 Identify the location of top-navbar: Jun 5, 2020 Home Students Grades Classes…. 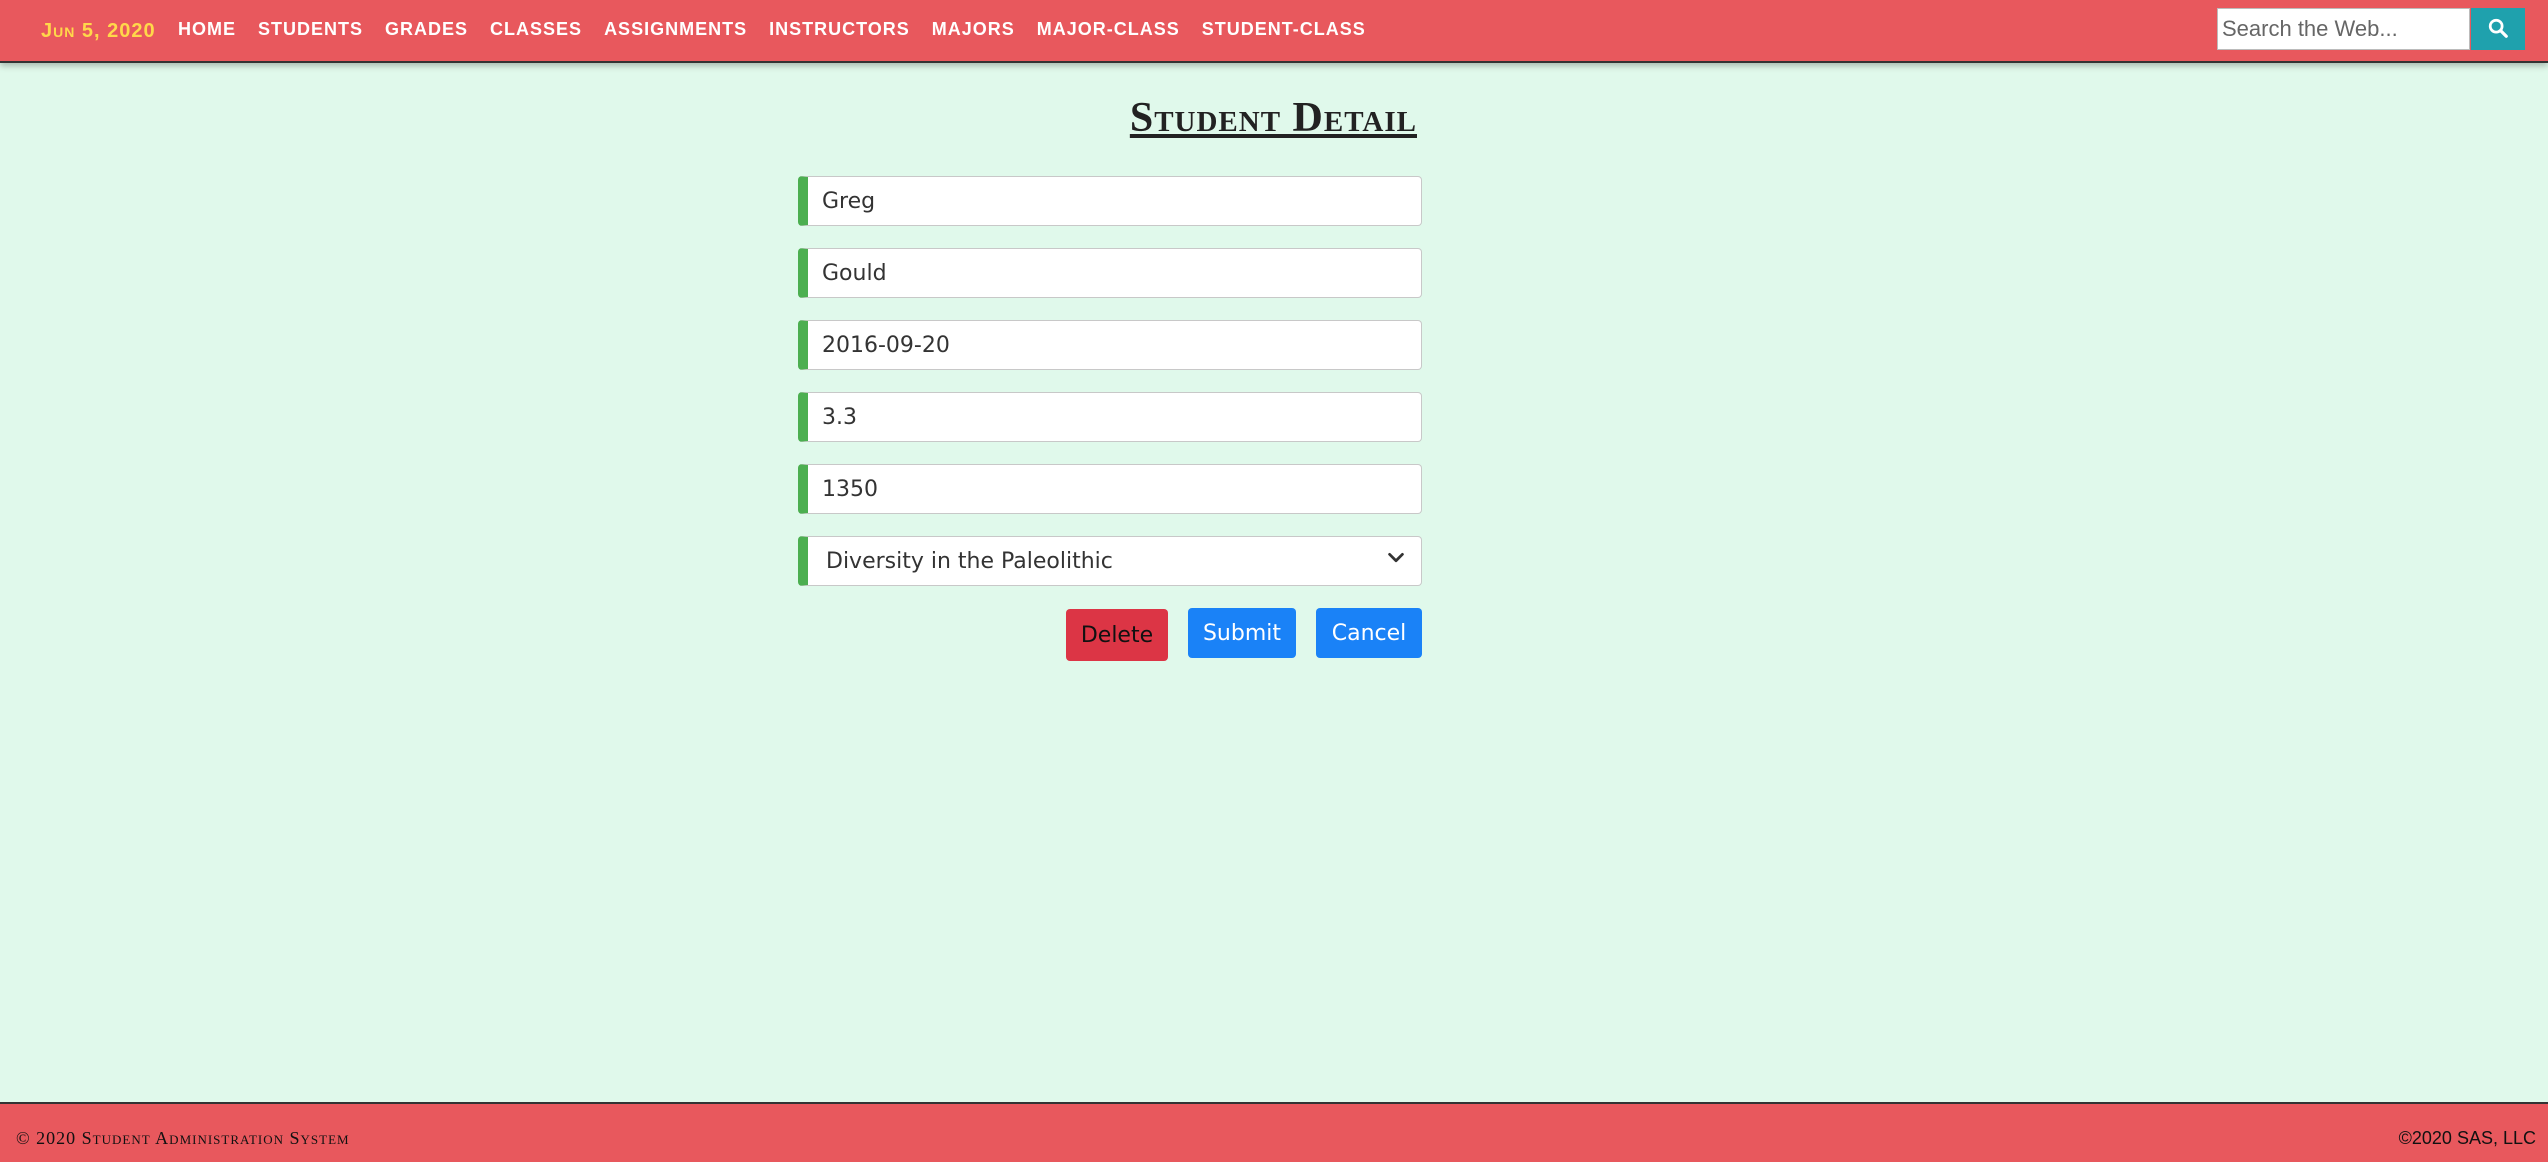
(1274, 31).